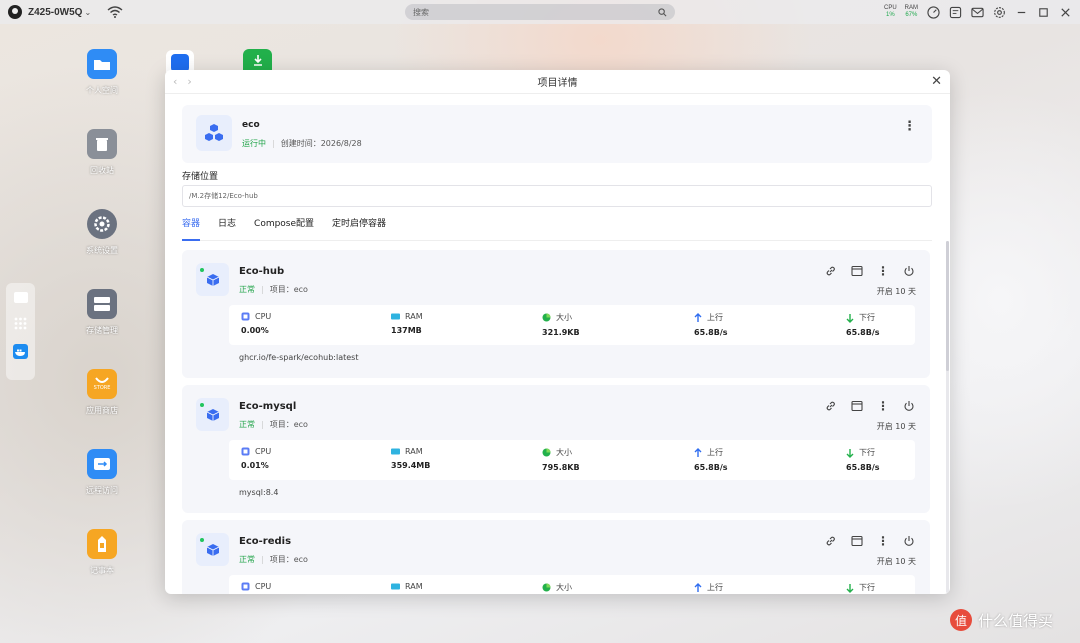 Image resolution: width=1080 pixels, height=643 pixels. I want to click on tab-compose-config: Compose配置, so click(284, 229).